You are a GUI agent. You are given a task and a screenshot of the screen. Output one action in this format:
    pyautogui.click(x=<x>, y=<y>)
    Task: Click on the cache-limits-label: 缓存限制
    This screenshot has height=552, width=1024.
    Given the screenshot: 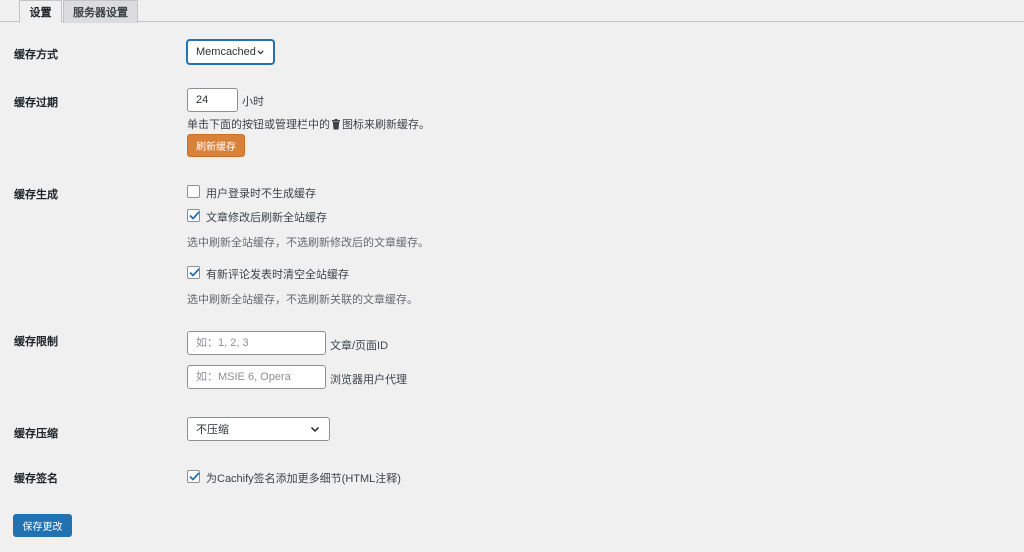 What is the action you would take?
    pyautogui.click(x=36, y=342)
    